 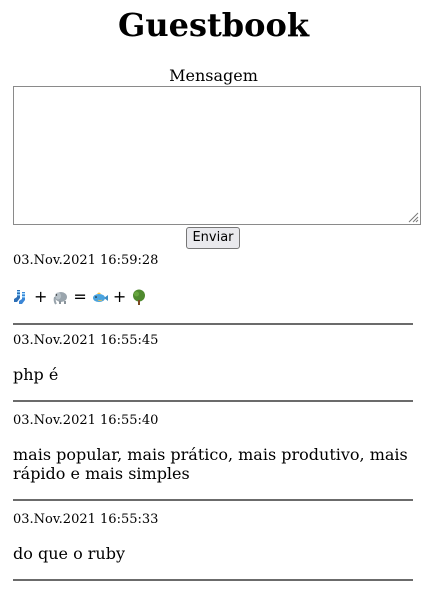 What do you see at coordinates (413, 217) in the screenshot?
I see `resize-grip-icon` at bounding box center [413, 217].